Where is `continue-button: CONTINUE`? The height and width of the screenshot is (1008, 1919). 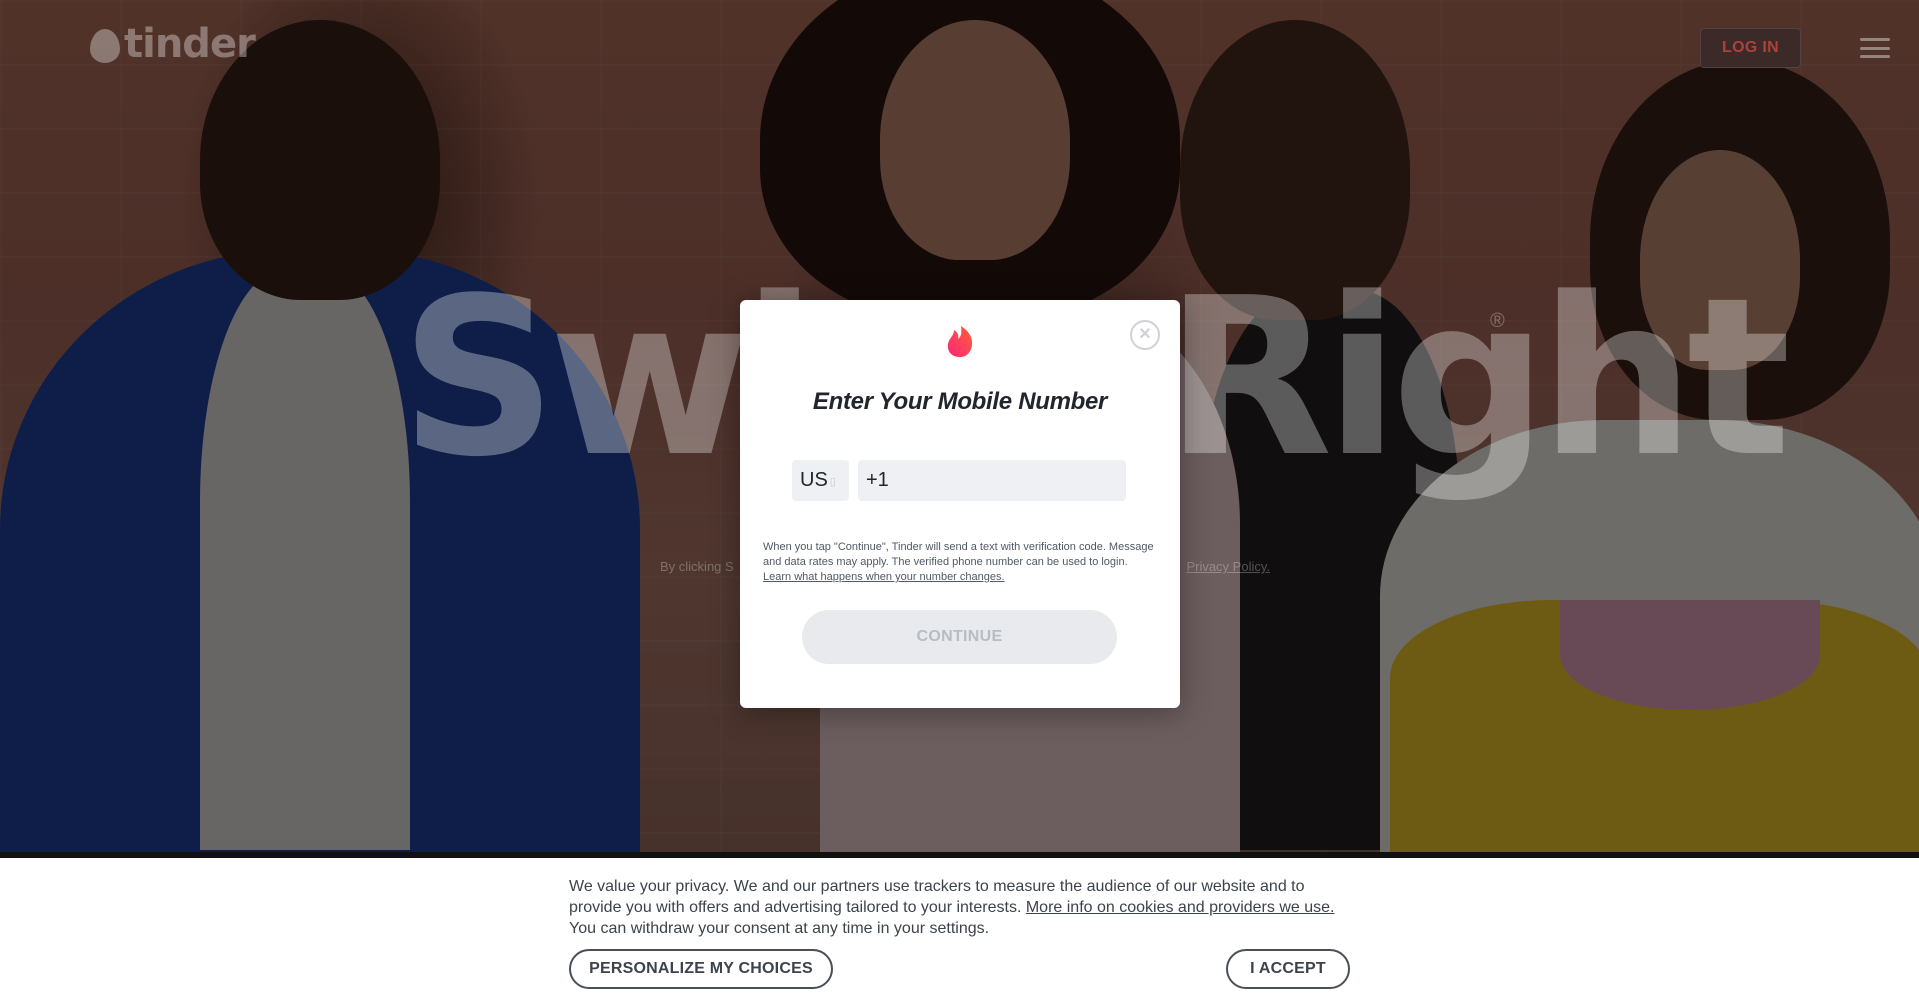
continue-button: CONTINUE is located at coordinates (959, 637).